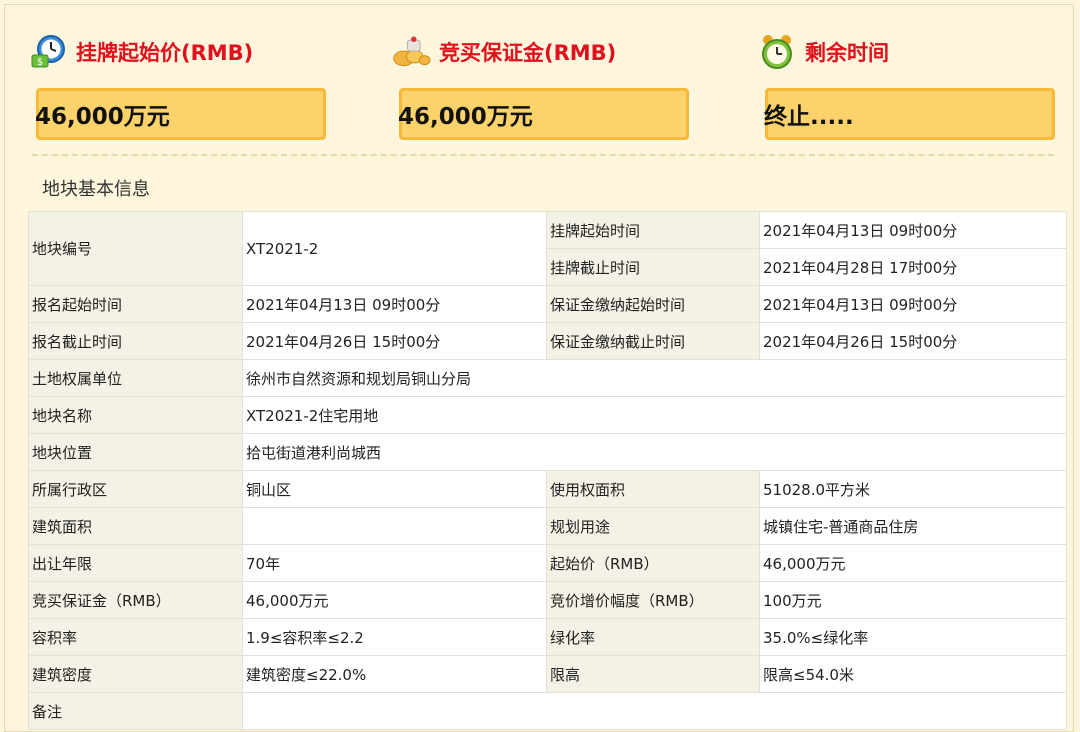  Describe the element at coordinates (180, 114) in the screenshot. I see `start-price-value-box: 46,000万元` at that location.